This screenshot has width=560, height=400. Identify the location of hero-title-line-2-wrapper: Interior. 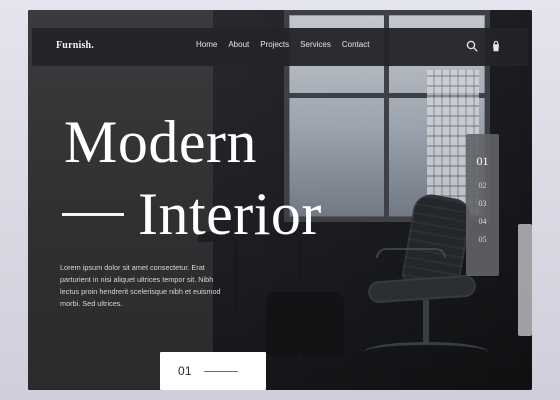
(192, 214).